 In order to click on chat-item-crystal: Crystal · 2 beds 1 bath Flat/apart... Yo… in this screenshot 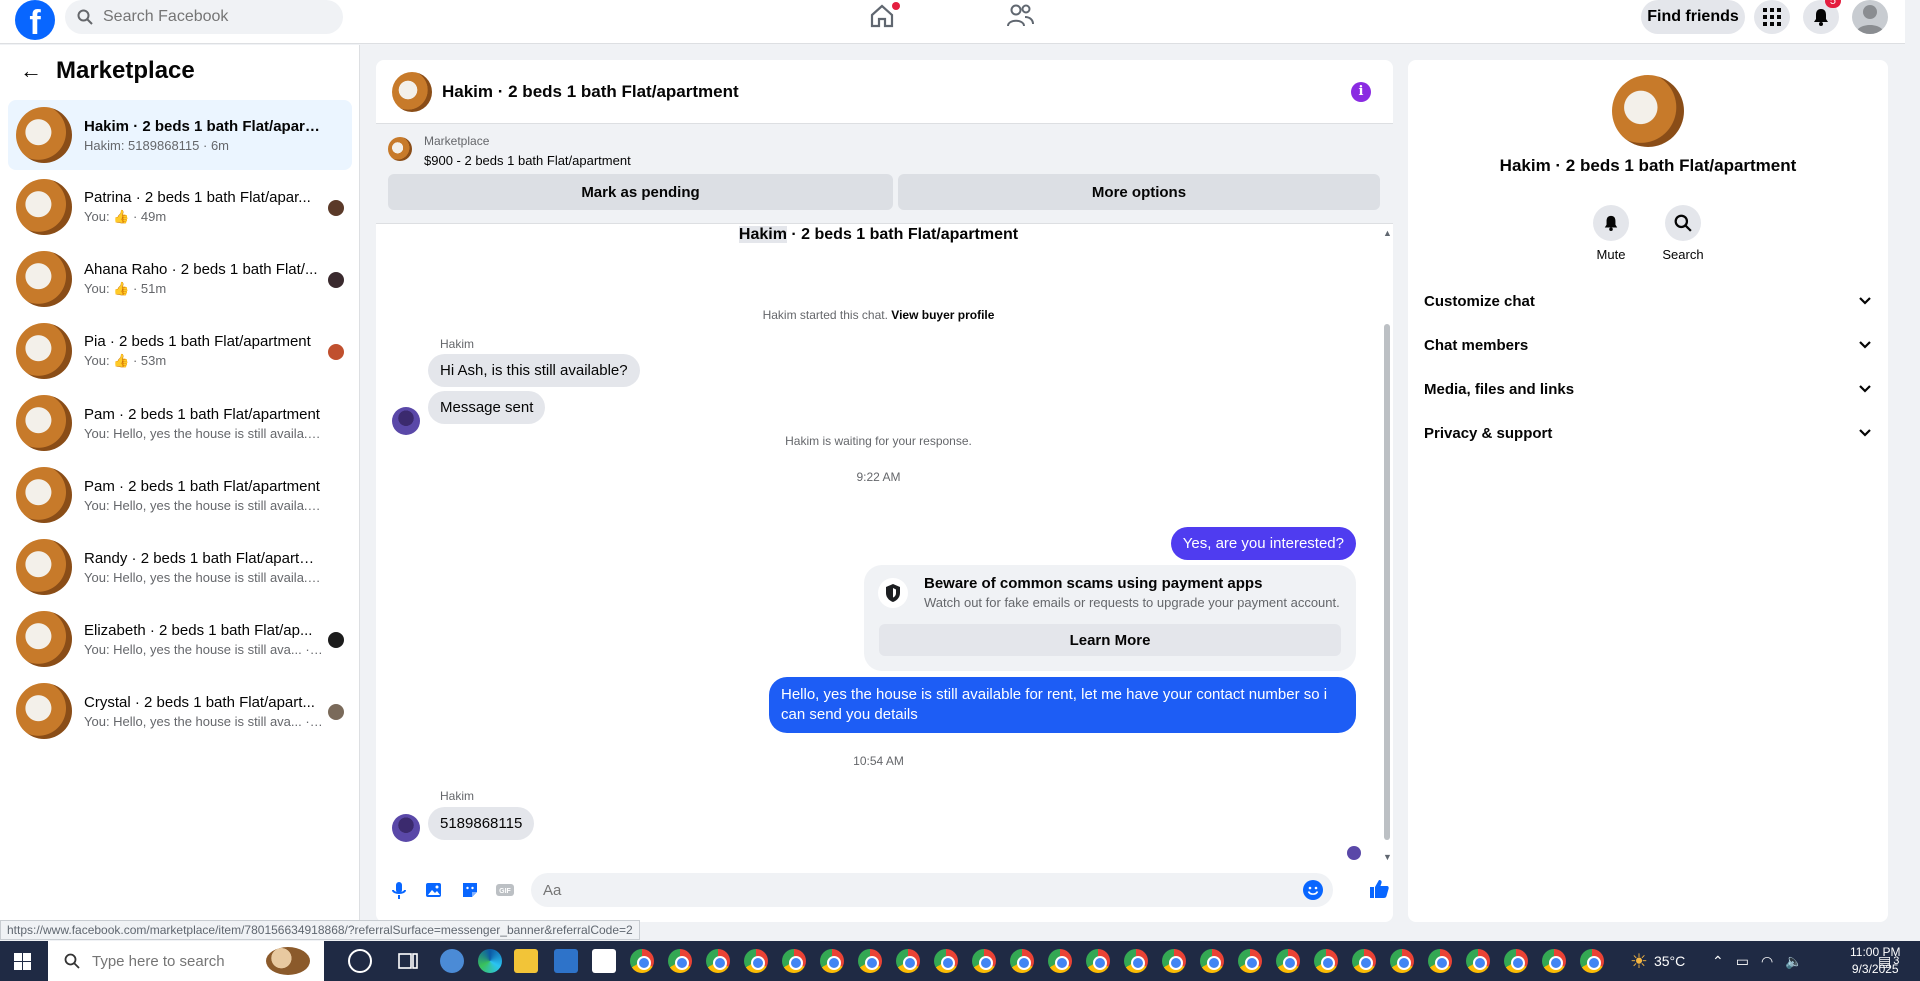, I will do `click(180, 711)`.